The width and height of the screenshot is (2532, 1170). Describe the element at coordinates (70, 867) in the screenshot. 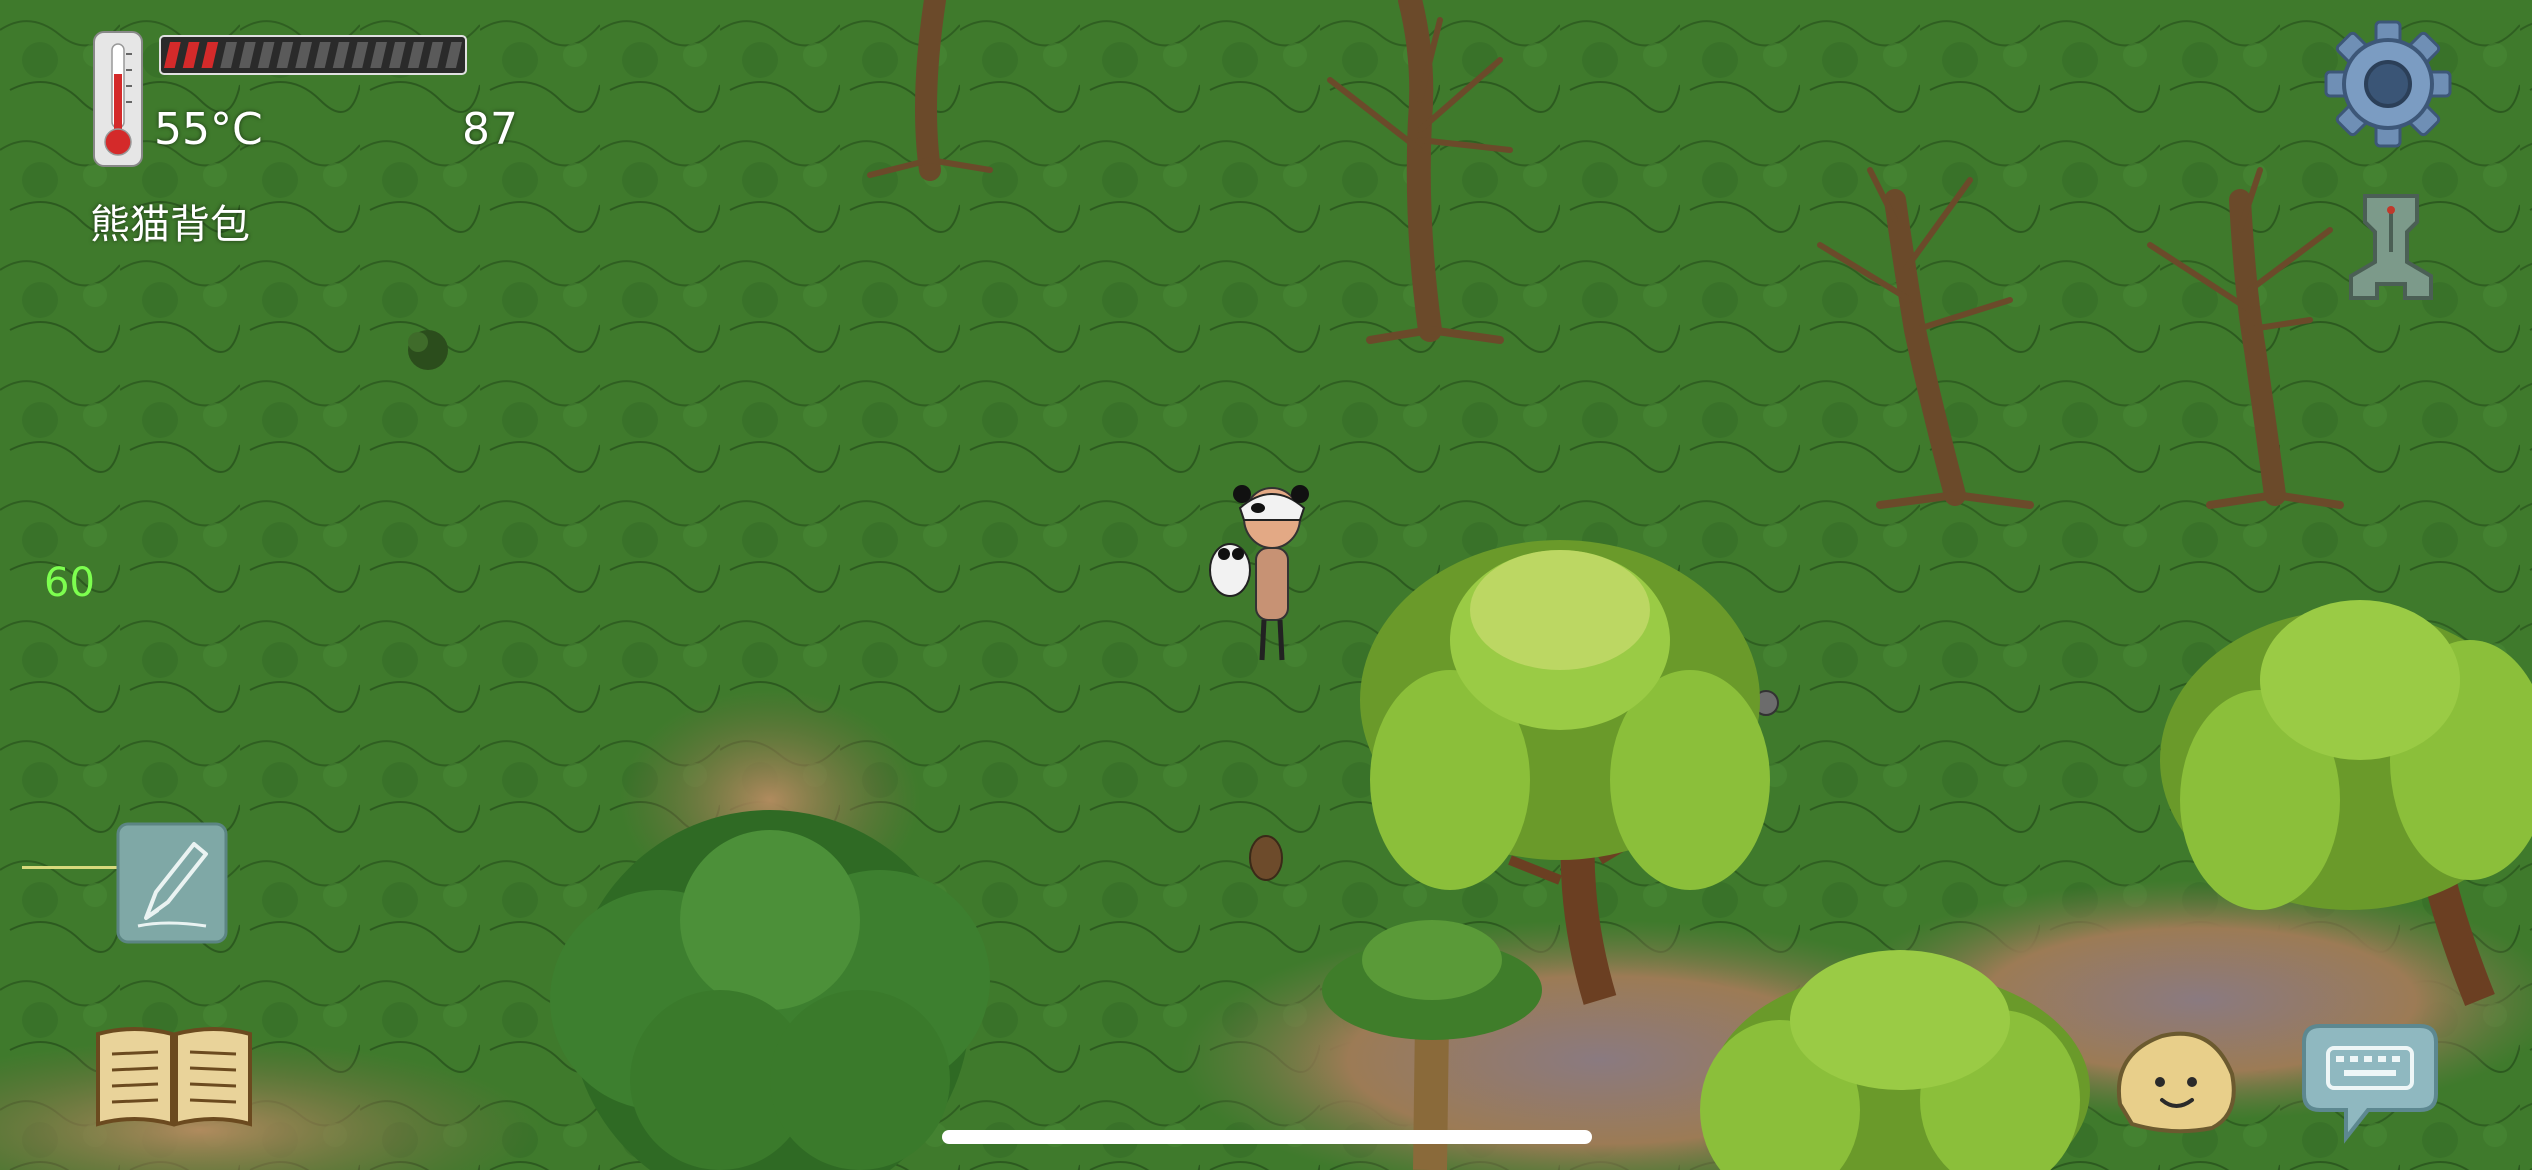

I see `hint-line` at that location.